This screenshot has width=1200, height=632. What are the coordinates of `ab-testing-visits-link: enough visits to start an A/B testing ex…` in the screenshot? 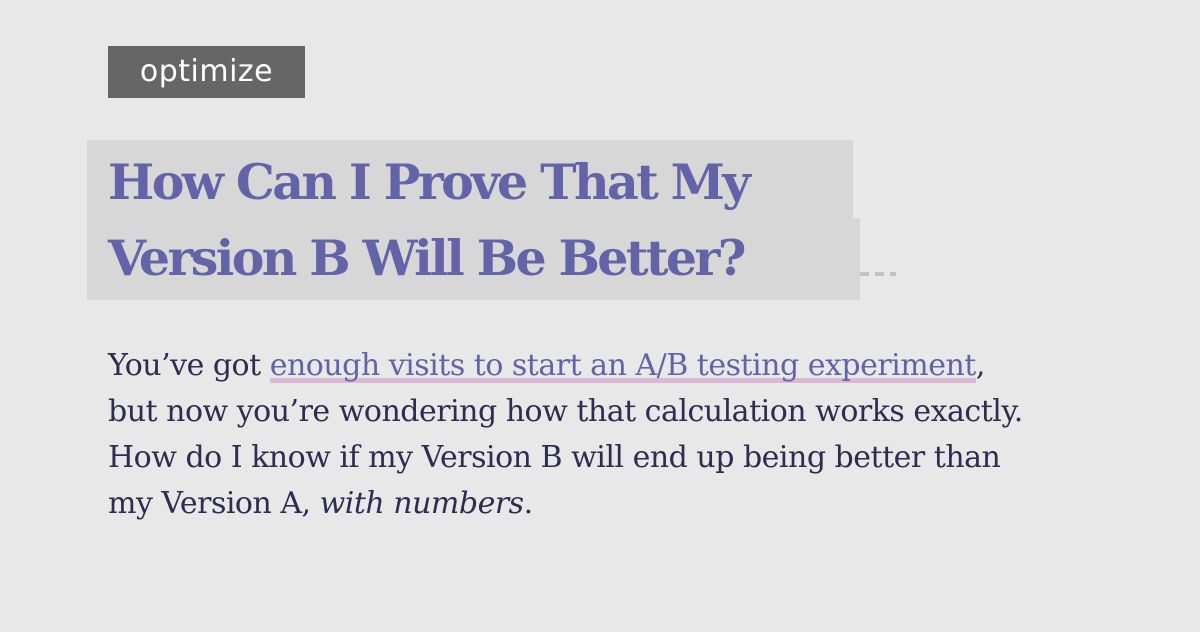 It's located at (623, 365).